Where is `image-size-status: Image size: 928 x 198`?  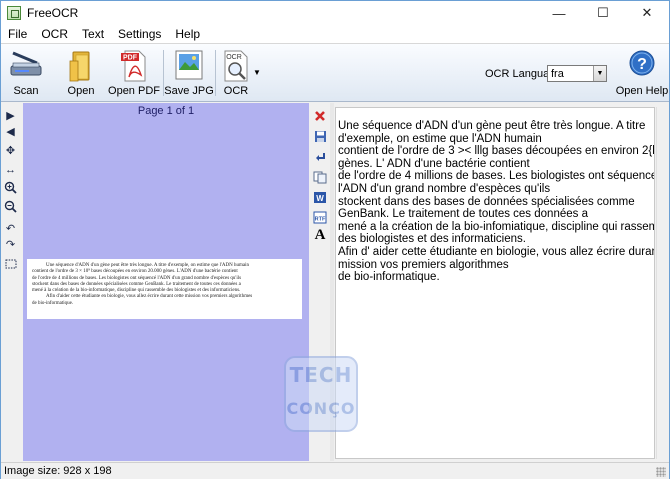 image-size-status: Image size: 928 x 198 is located at coordinates (58, 471).